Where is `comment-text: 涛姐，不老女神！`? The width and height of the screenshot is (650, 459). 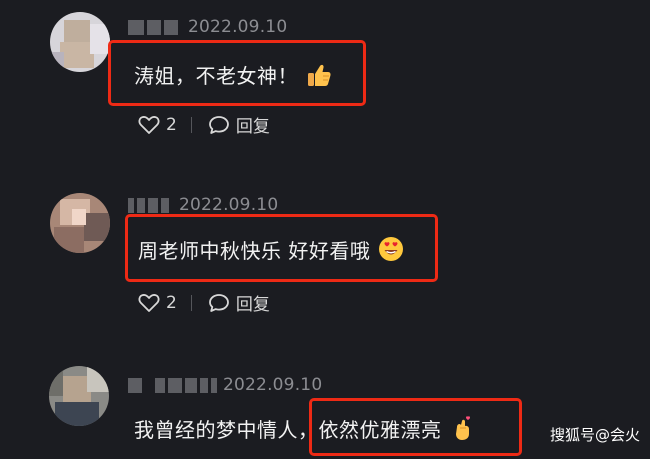
comment-text: 涛姐，不老女神！ is located at coordinates (233, 76).